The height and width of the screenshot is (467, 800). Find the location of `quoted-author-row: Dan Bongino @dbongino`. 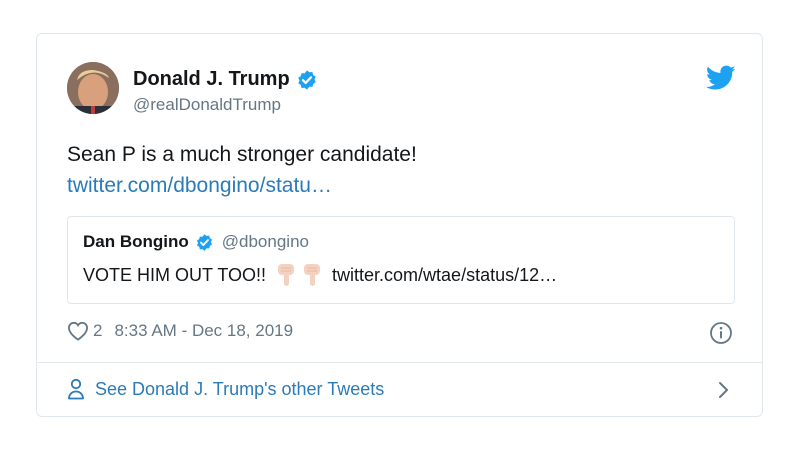

quoted-author-row: Dan Bongino @dbongino is located at coordinates (196, 242).